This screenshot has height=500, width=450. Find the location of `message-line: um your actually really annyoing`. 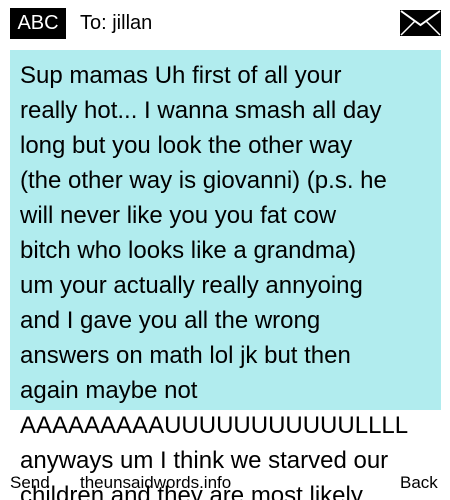

message-line: um your actually really annyoing is located at coordinates (191, 285).